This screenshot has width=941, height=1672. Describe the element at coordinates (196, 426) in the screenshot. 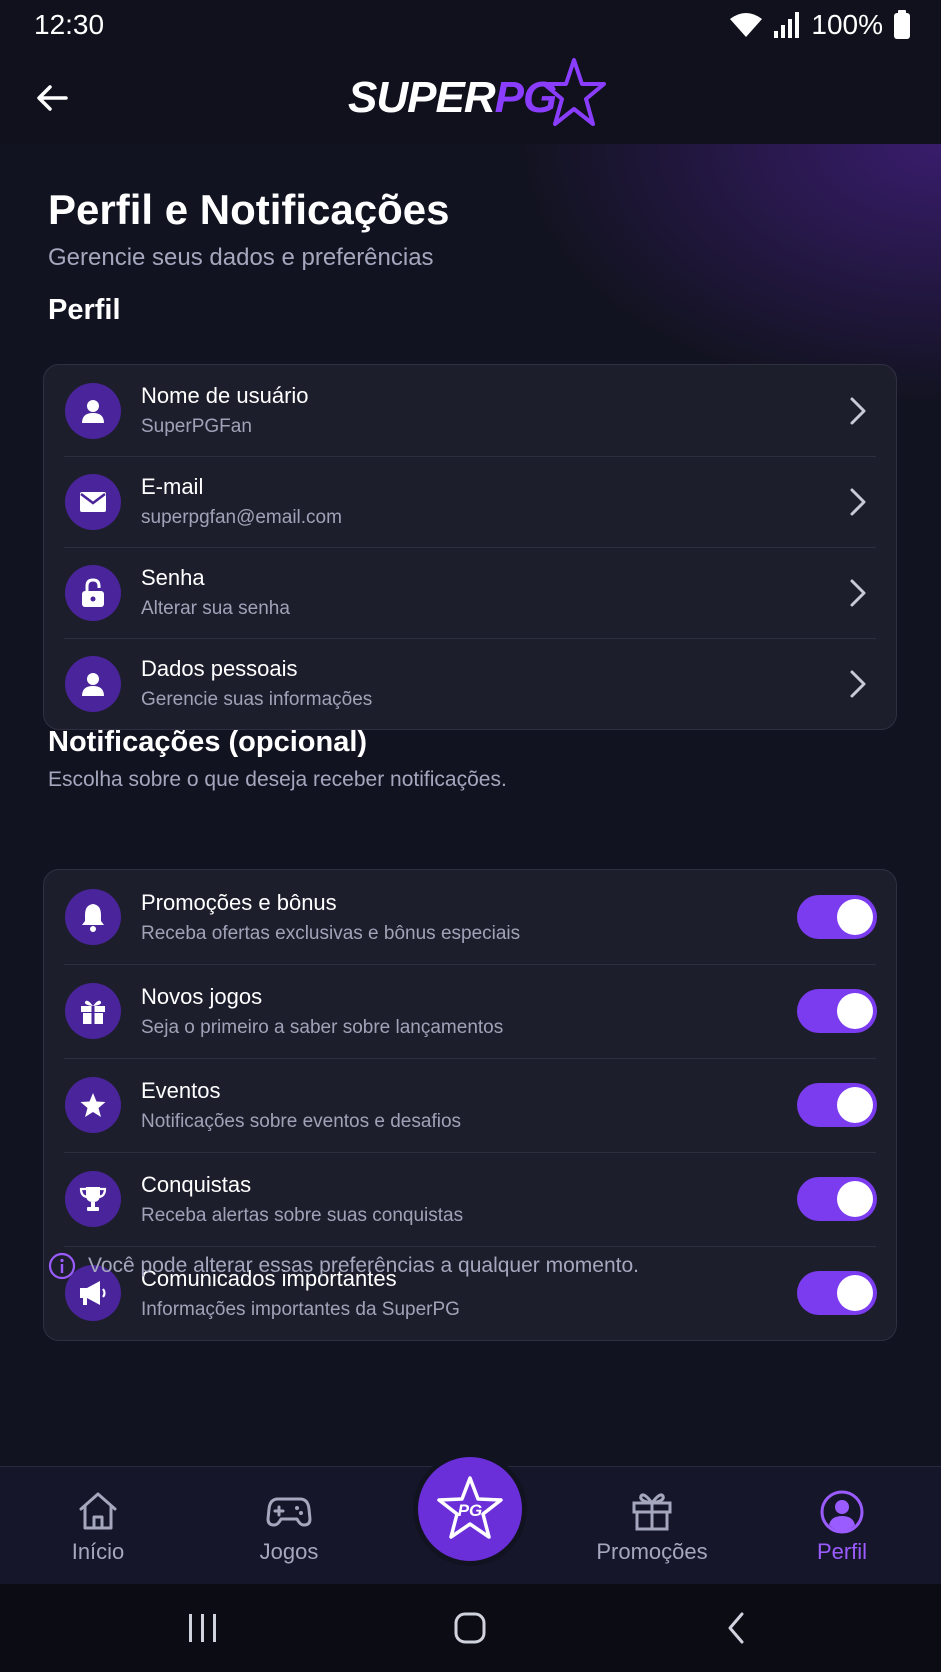

I see `profile-item-value: SuperPGFan` at that location.